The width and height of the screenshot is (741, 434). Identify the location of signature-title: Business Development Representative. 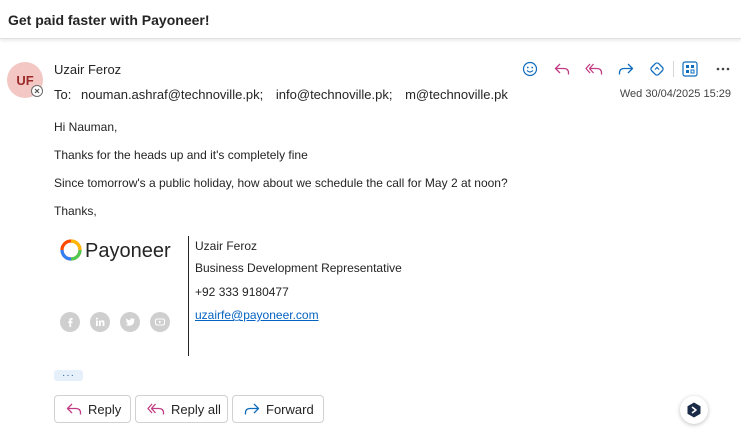
(298, 268).